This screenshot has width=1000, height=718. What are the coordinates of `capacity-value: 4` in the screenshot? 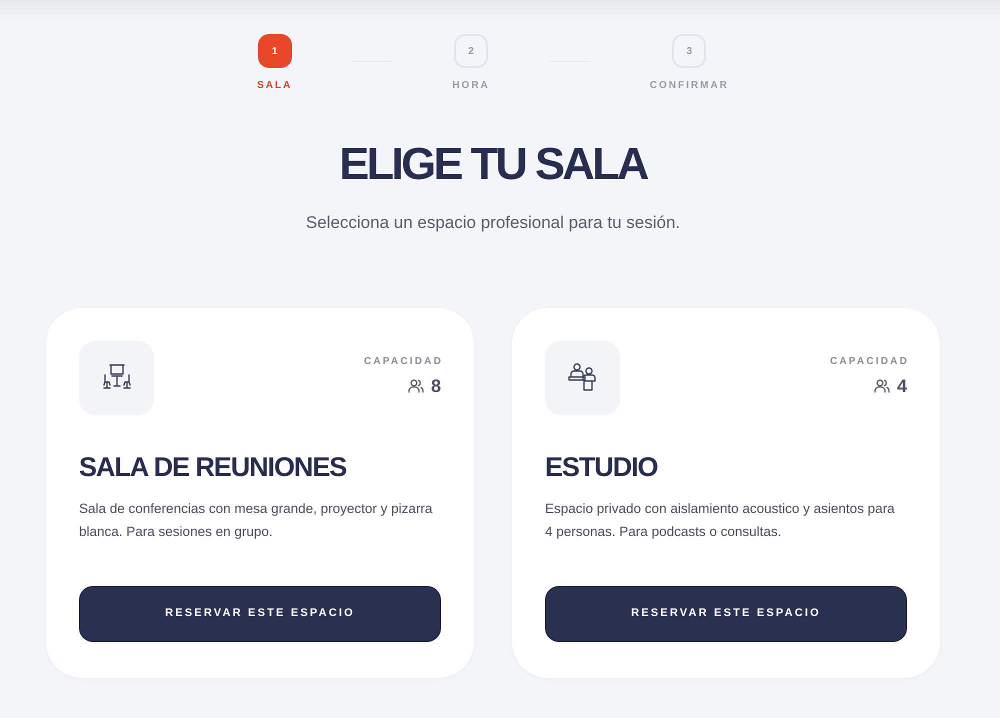 It's located at (901, 385).